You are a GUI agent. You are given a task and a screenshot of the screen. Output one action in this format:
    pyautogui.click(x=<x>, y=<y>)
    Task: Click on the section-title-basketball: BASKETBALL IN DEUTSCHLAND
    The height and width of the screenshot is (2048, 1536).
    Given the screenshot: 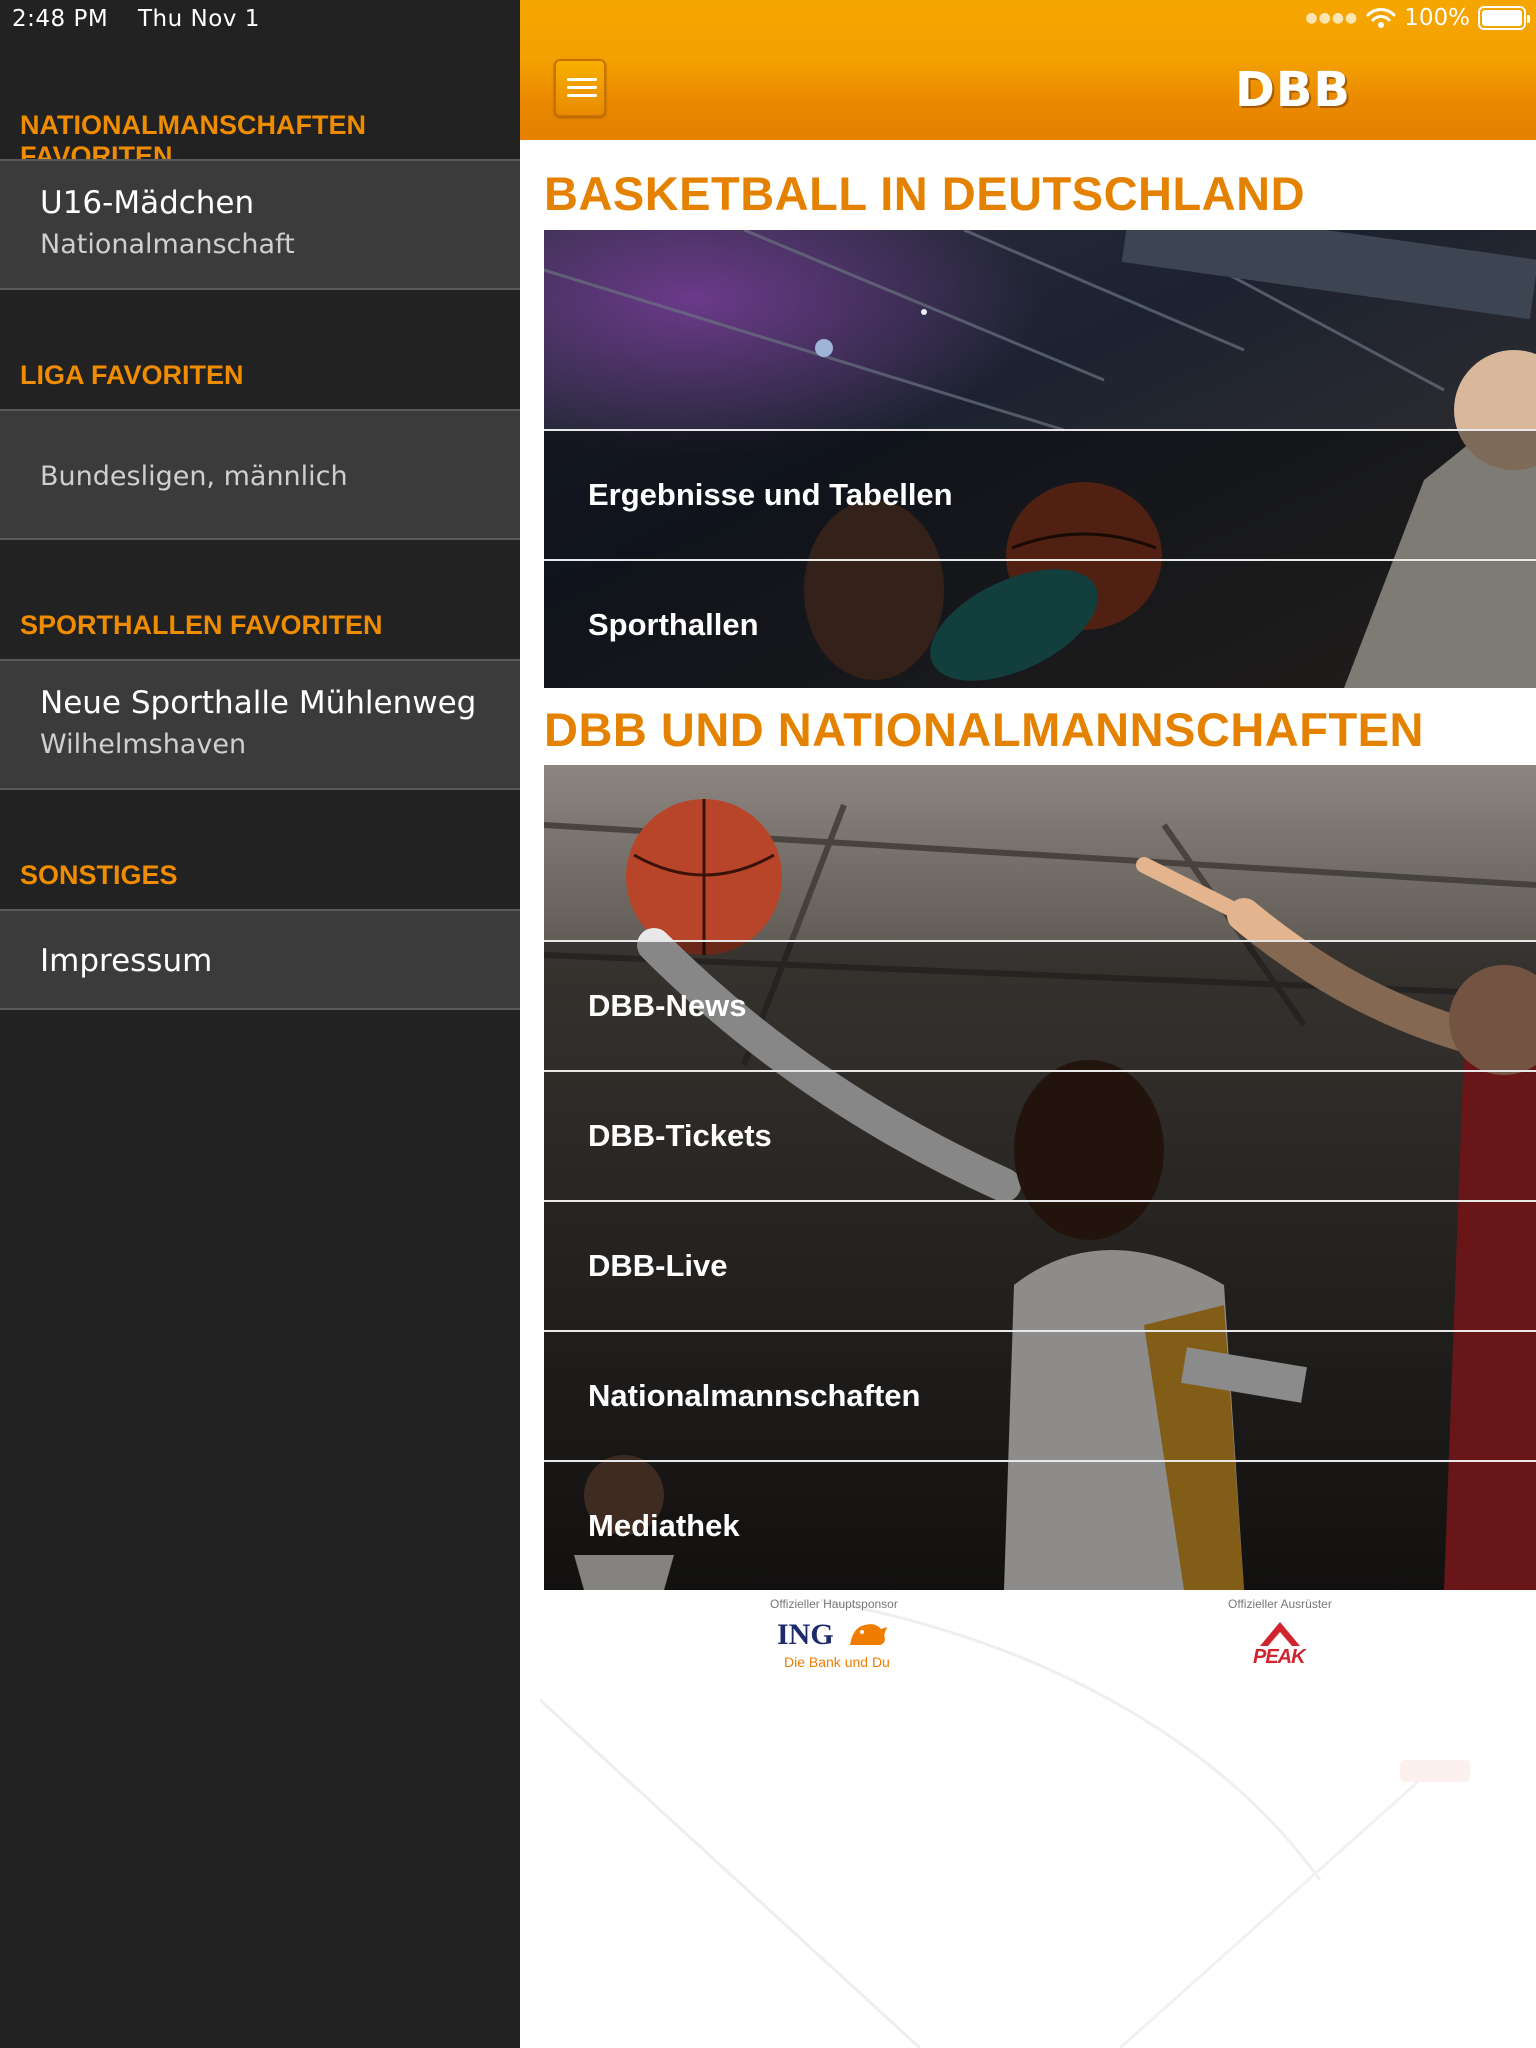 What is the action you would take?
    pyautogui.click(x=925, y=193)
    